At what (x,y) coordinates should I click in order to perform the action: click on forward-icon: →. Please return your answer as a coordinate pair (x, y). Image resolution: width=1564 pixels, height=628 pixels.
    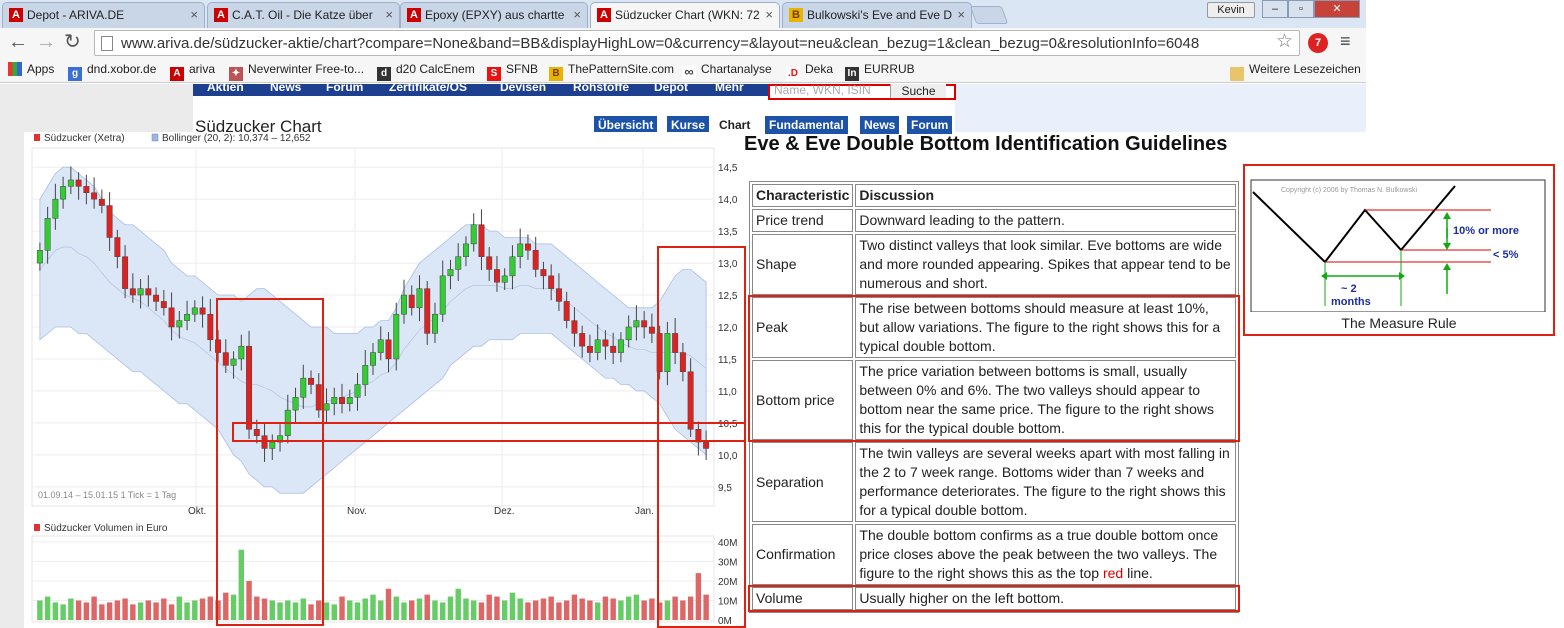
    Looking at the image, I should click on (46, 42).